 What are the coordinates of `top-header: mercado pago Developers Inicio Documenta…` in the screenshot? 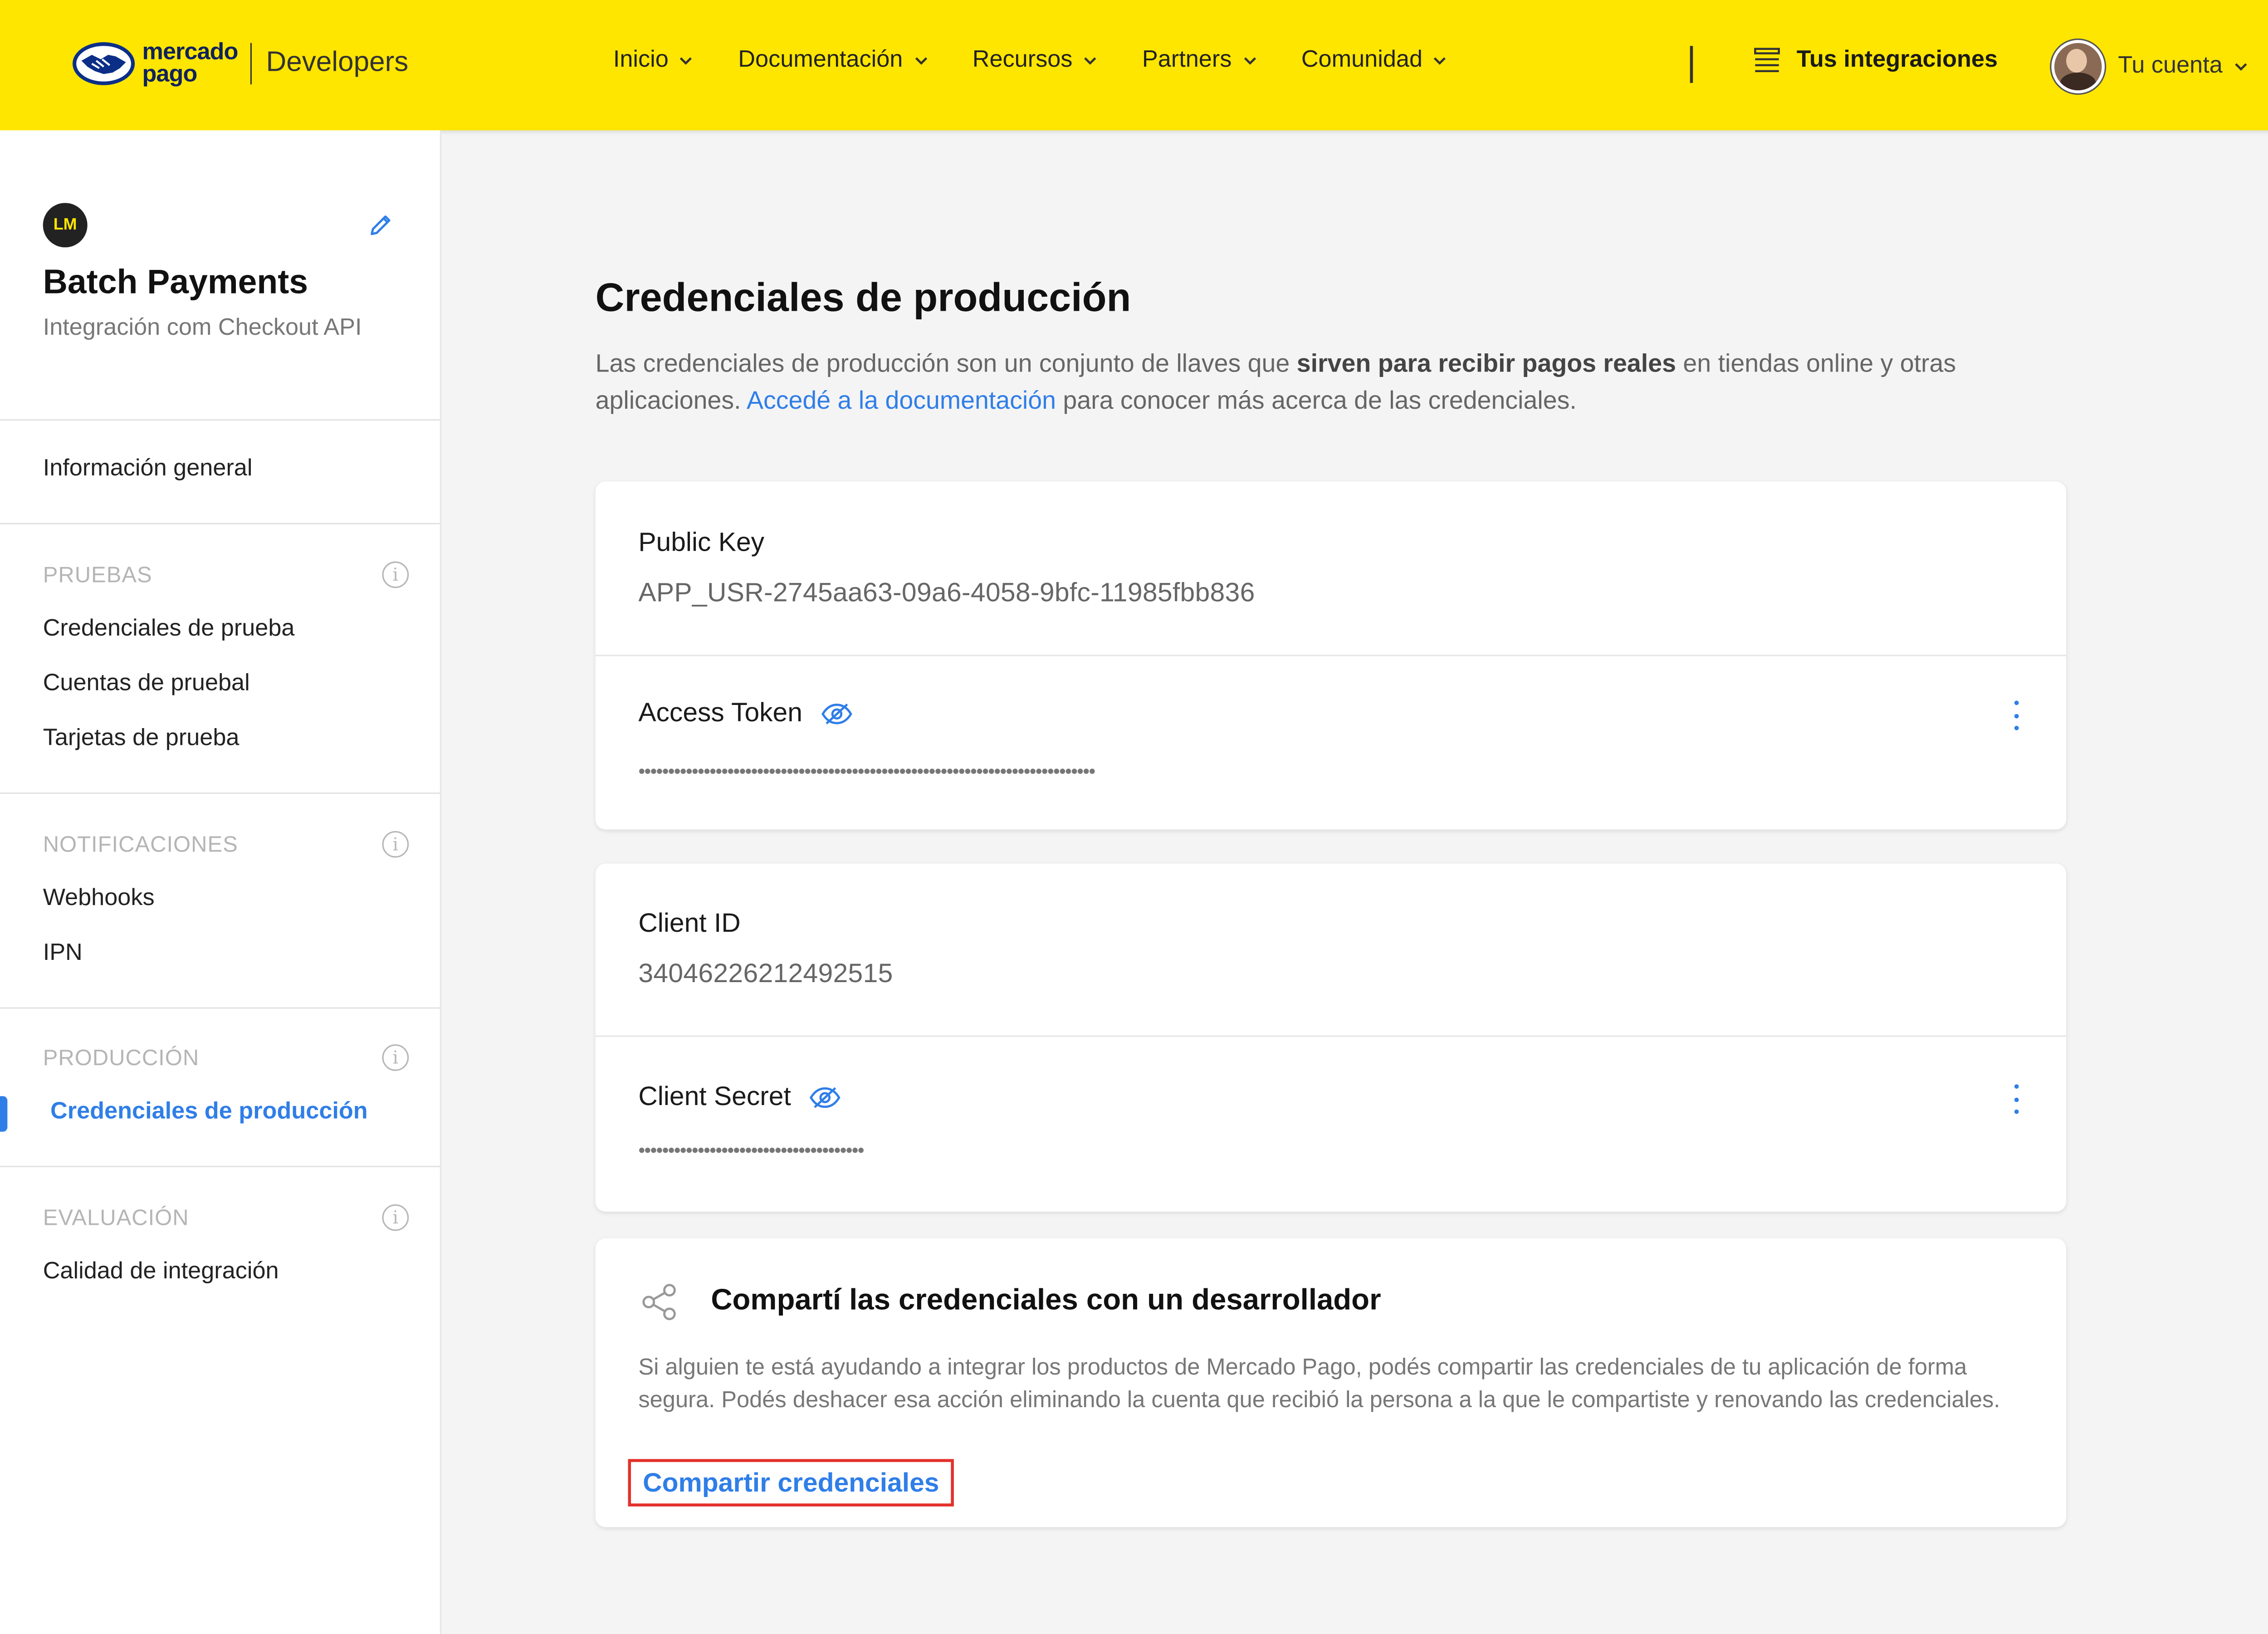 It's located at (1134, 65).